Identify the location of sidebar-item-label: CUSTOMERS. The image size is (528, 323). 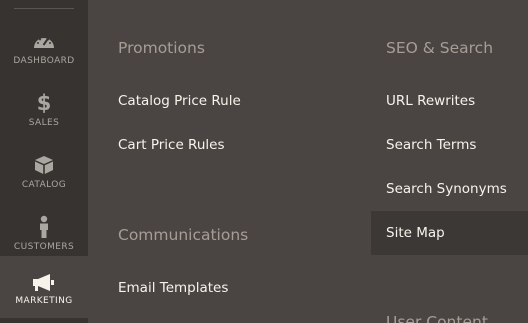
(44, 247).